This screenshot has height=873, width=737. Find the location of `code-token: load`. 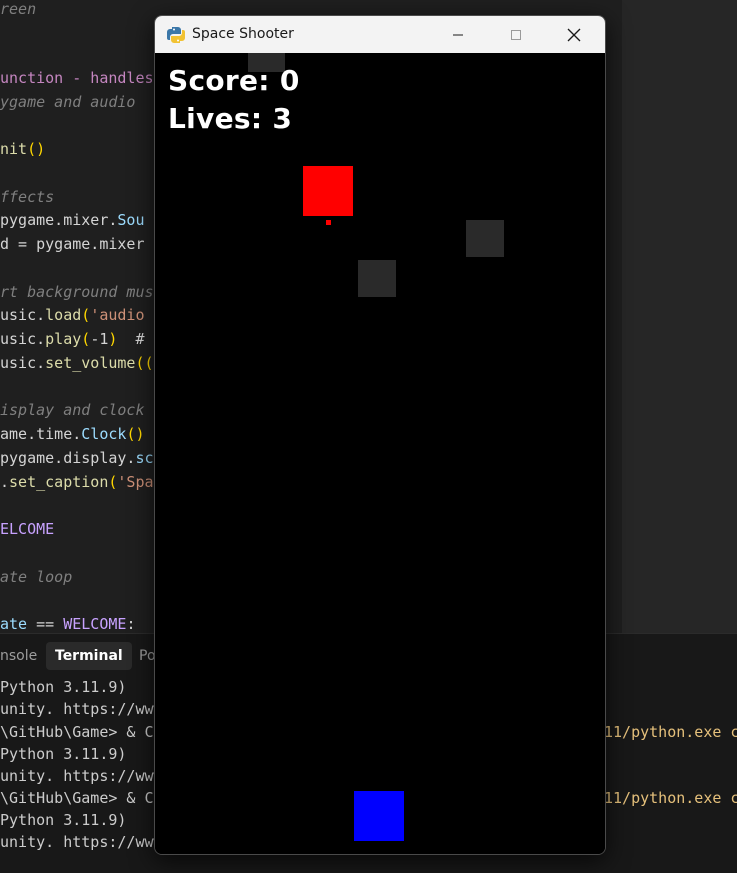

code-token: load is located at coordinates (63, 315).